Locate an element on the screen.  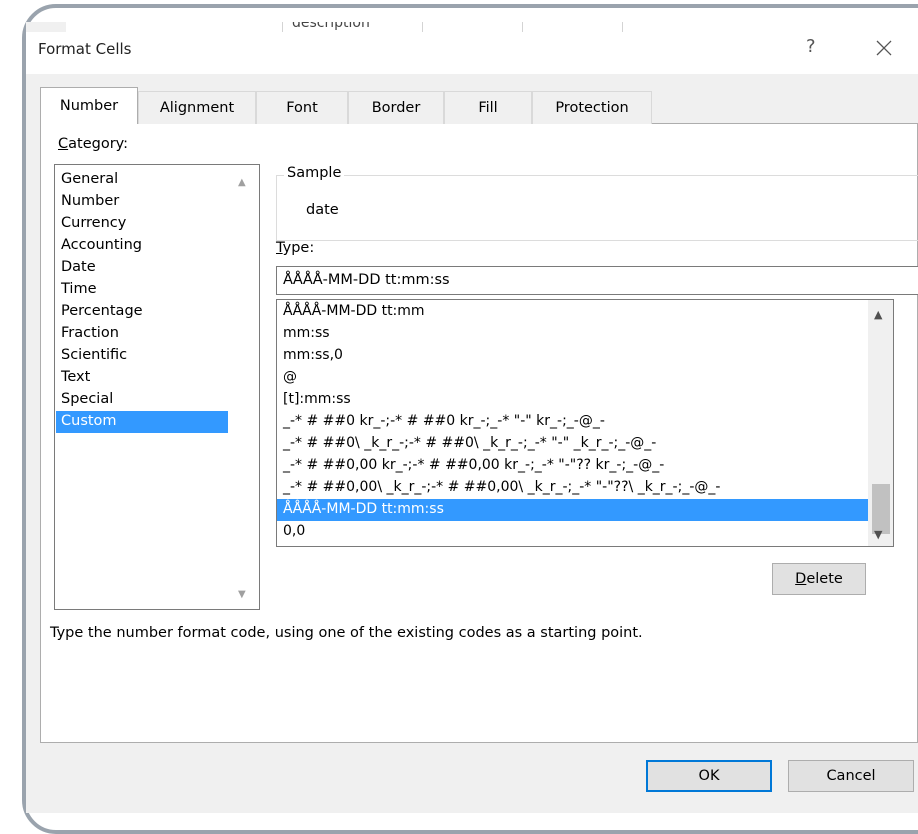
delete-button-label: elete is located at coordinates (824, 579).